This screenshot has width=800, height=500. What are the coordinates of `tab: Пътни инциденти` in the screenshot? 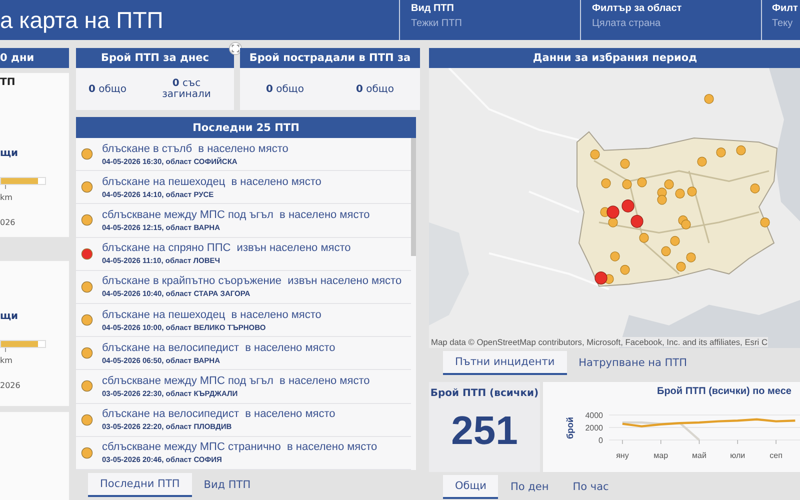 It's located at (505, 363).